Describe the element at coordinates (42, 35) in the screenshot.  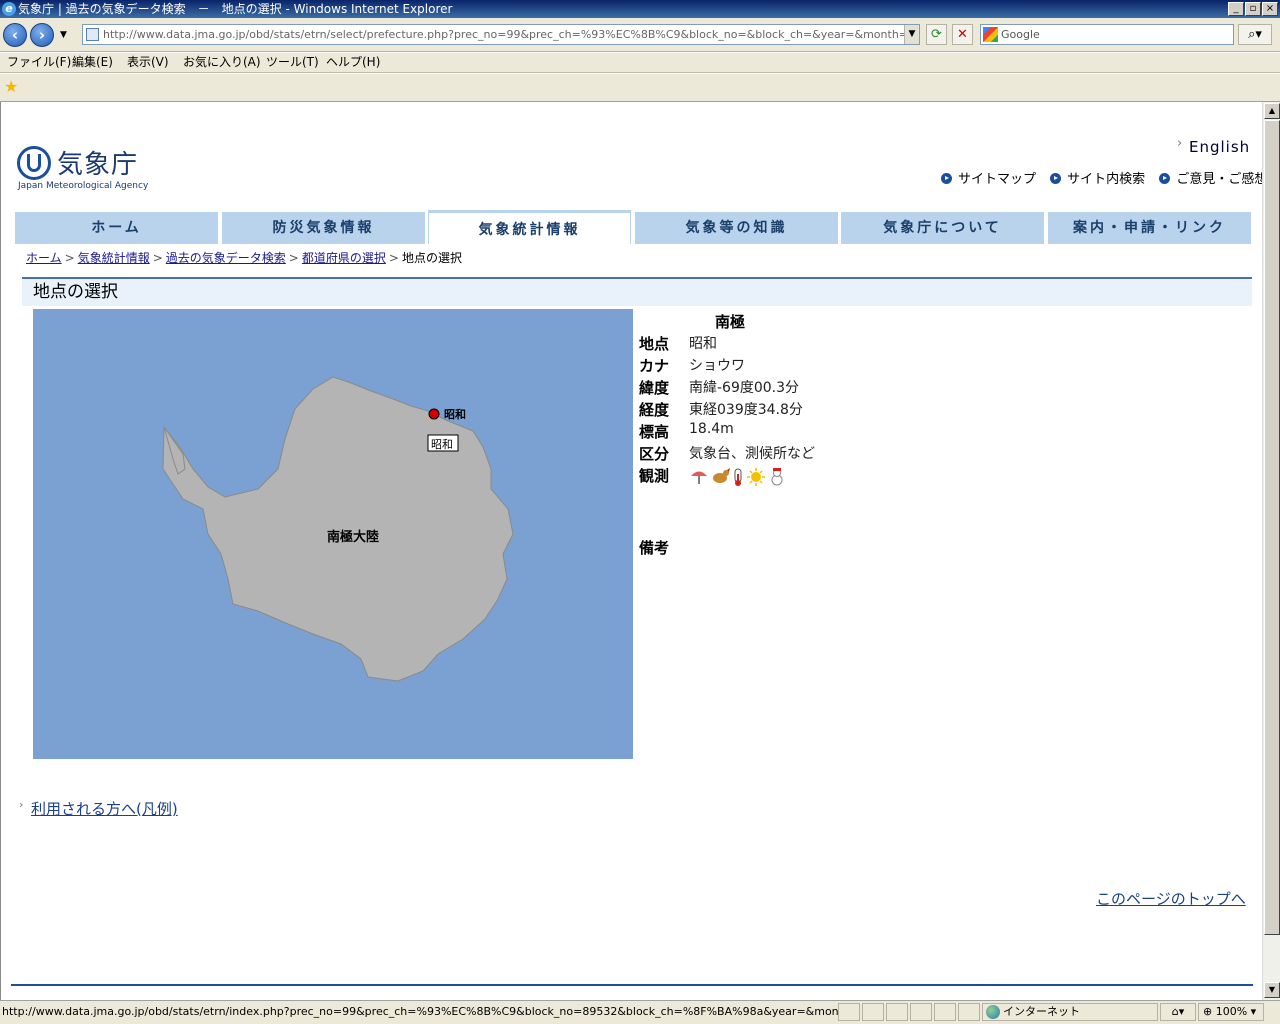
I see `forward-button: ›` at that location.